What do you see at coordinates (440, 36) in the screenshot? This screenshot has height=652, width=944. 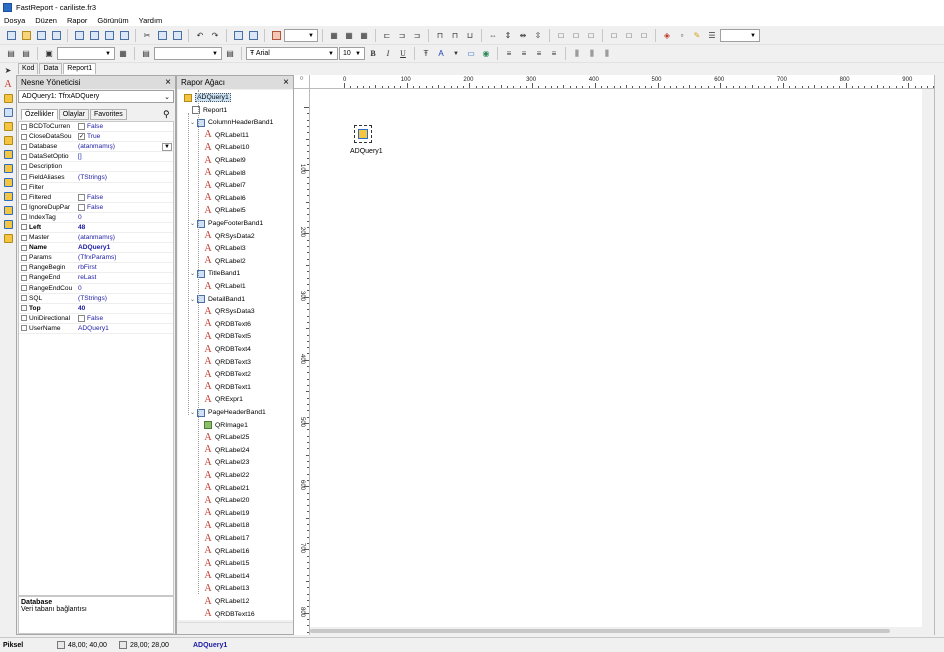 I see `align-top-icon: ⊓` at bounding box center [440, 36].